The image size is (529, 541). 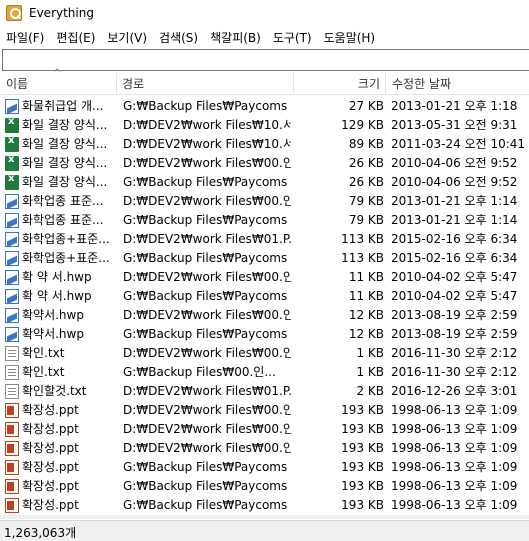 I want to click on column-modified-header: 수정한 날짜, so click(x=421, y=84).